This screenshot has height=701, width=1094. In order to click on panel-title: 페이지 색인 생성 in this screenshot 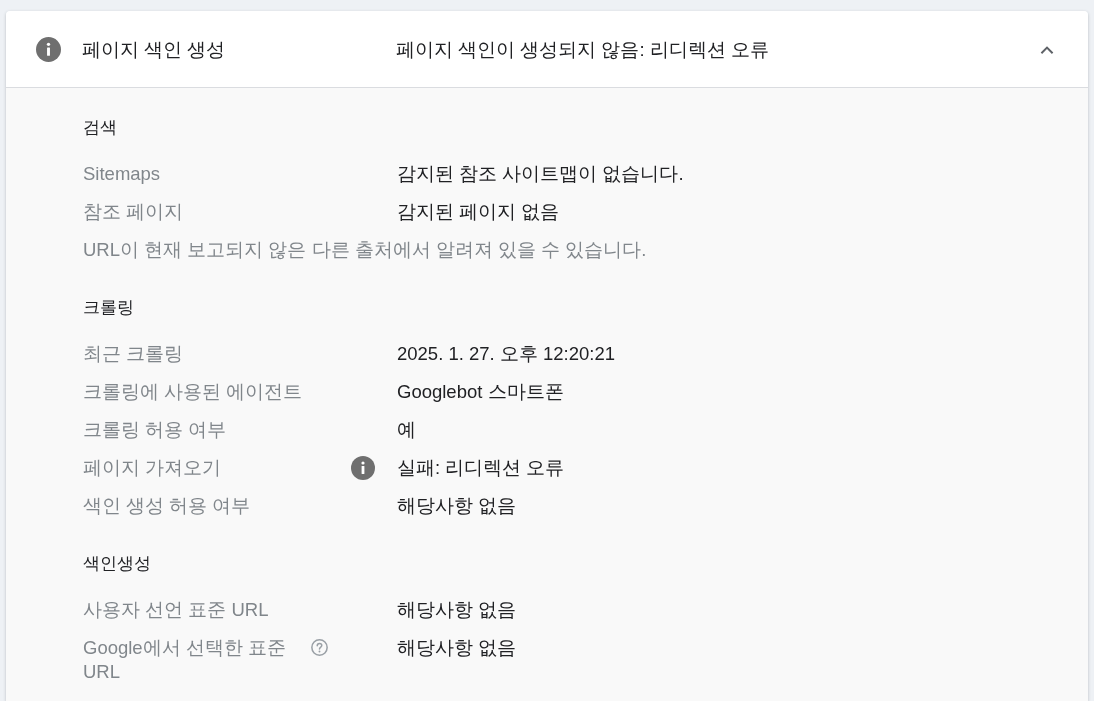, I will do `click(154, 49)`.